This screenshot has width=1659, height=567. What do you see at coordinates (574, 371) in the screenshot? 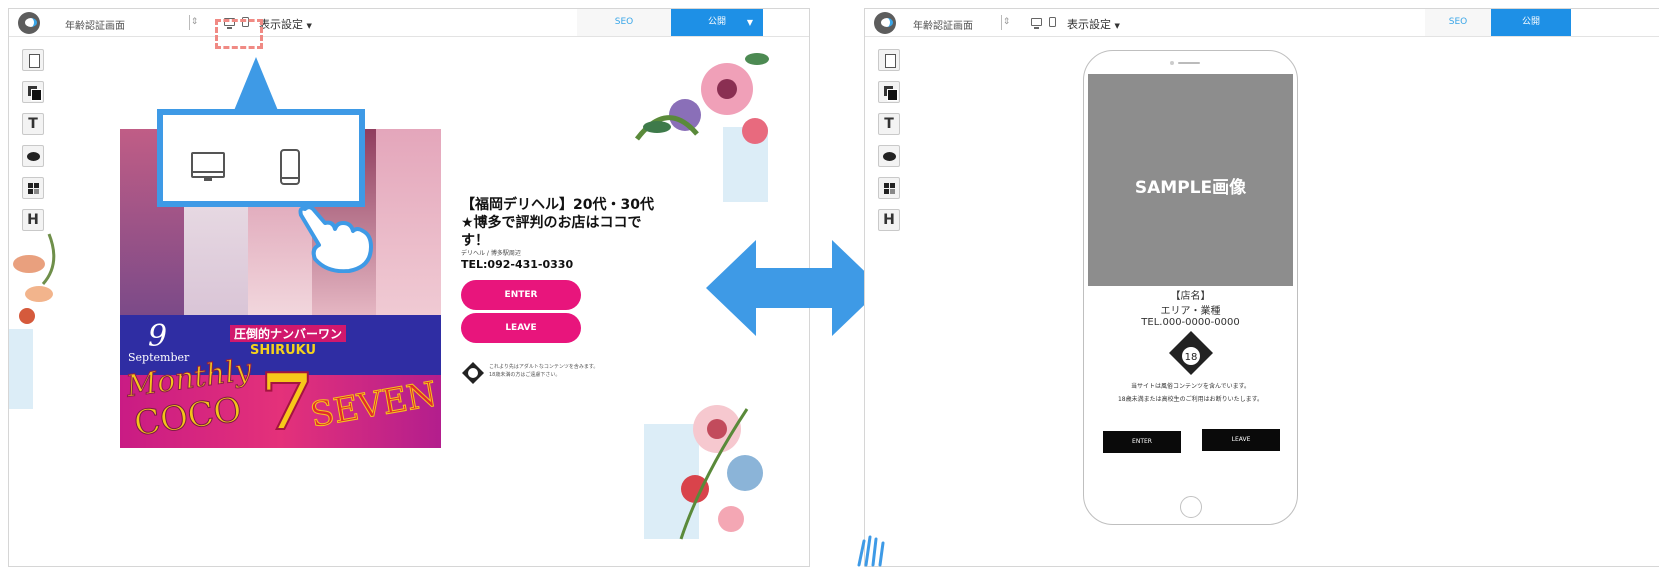
I see `age-notice: これより先はアダルトなコンテンツを含みます。 18歳未満の方はご遠慮下さい。` at bounding box center [574, 371].